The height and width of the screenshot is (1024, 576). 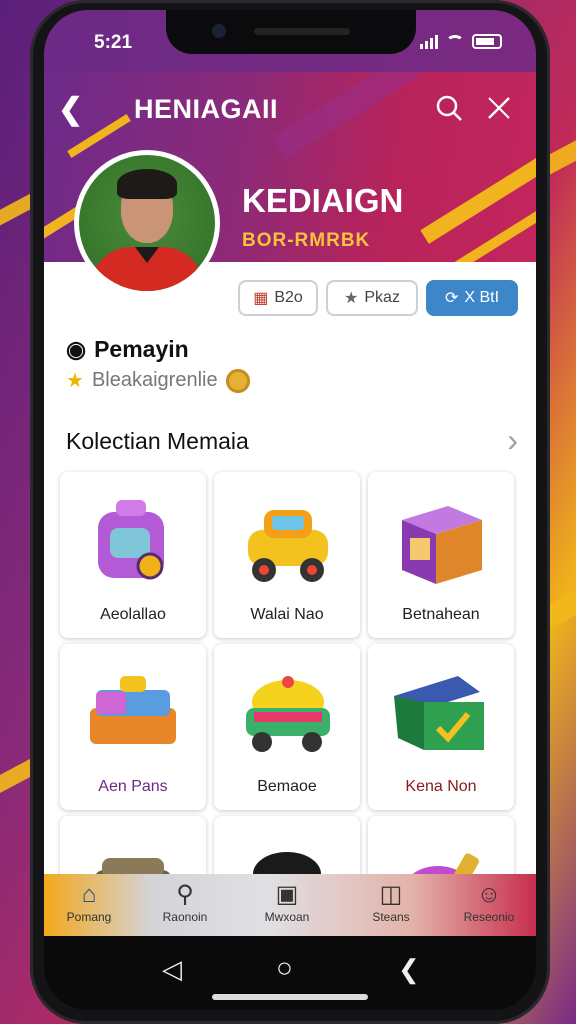 I want to click on crate-toy-icon, so click(x=442, y=545).